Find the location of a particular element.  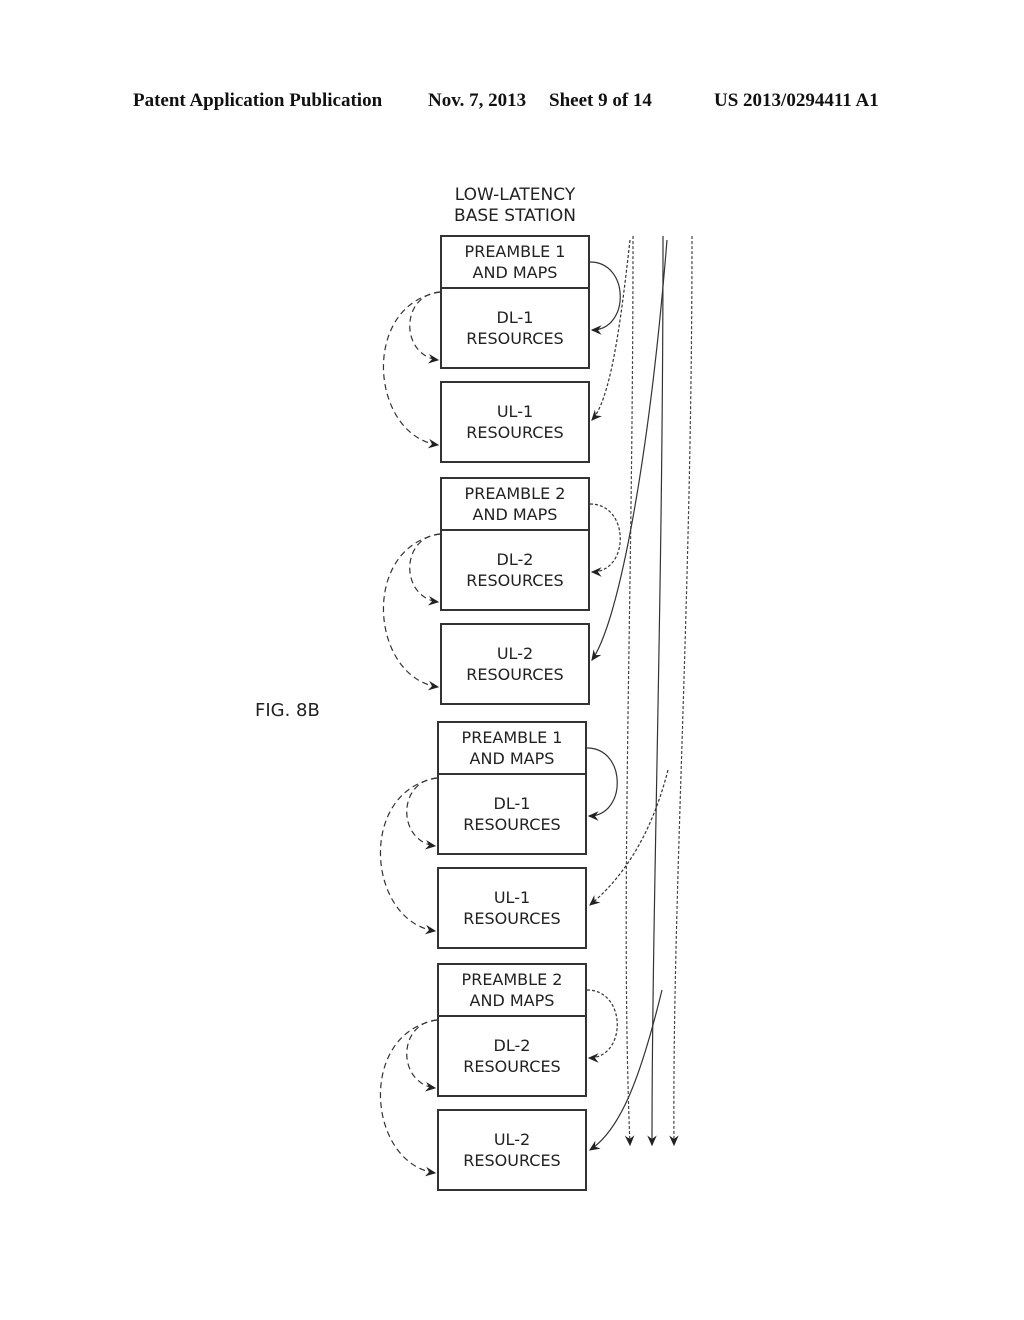

ul2b-incoming-arrow is located at coordinates (626, 1070).